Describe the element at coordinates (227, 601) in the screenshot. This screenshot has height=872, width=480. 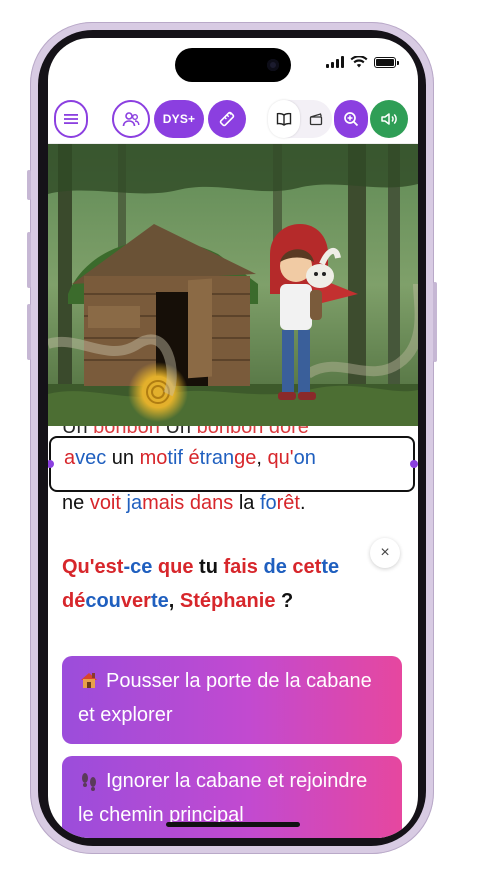
I see `syllable: Stéphanie` at that location.